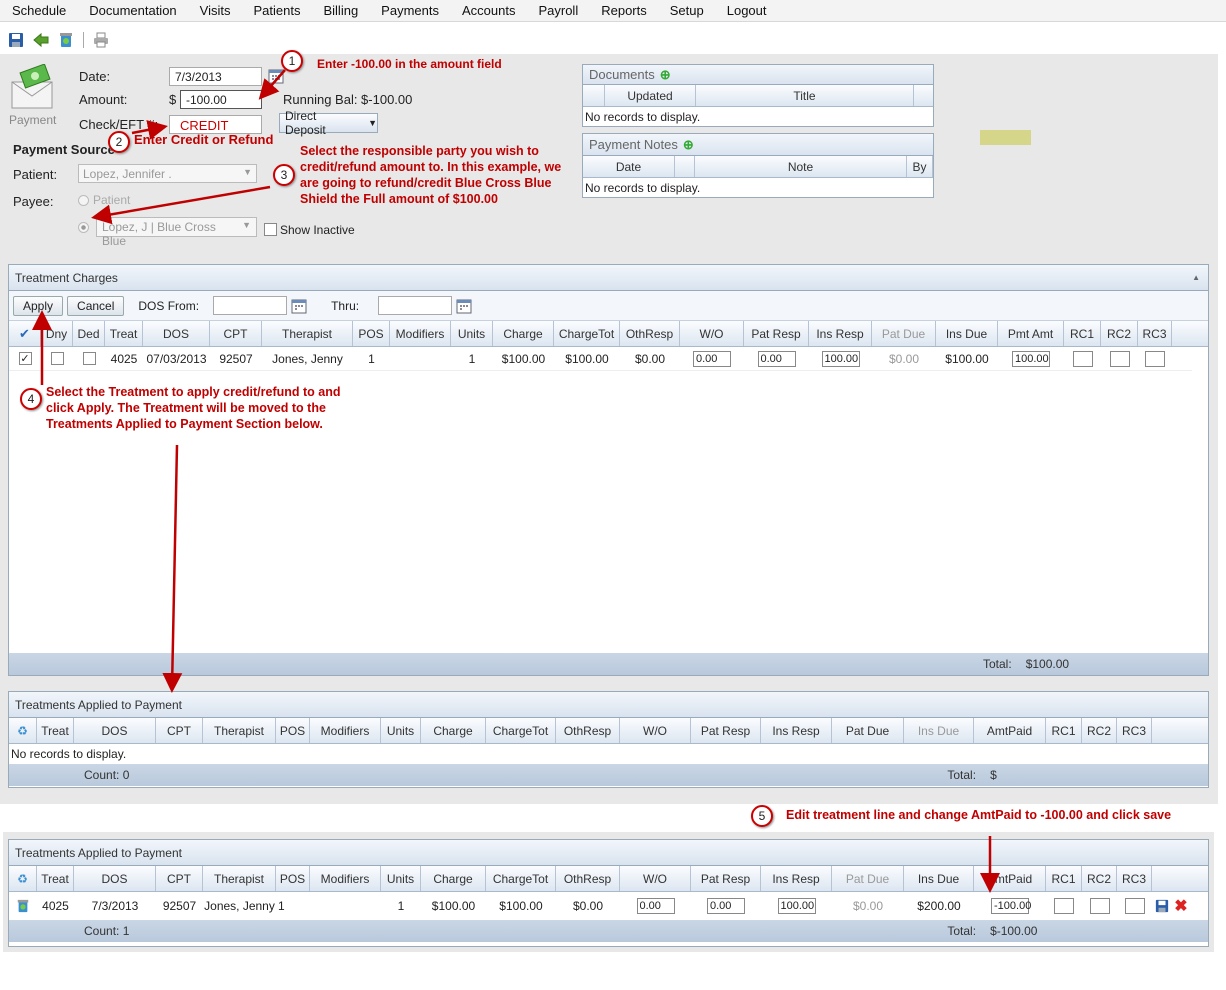  I want to click on payee-patient-option: Patient, so click(104, 200).